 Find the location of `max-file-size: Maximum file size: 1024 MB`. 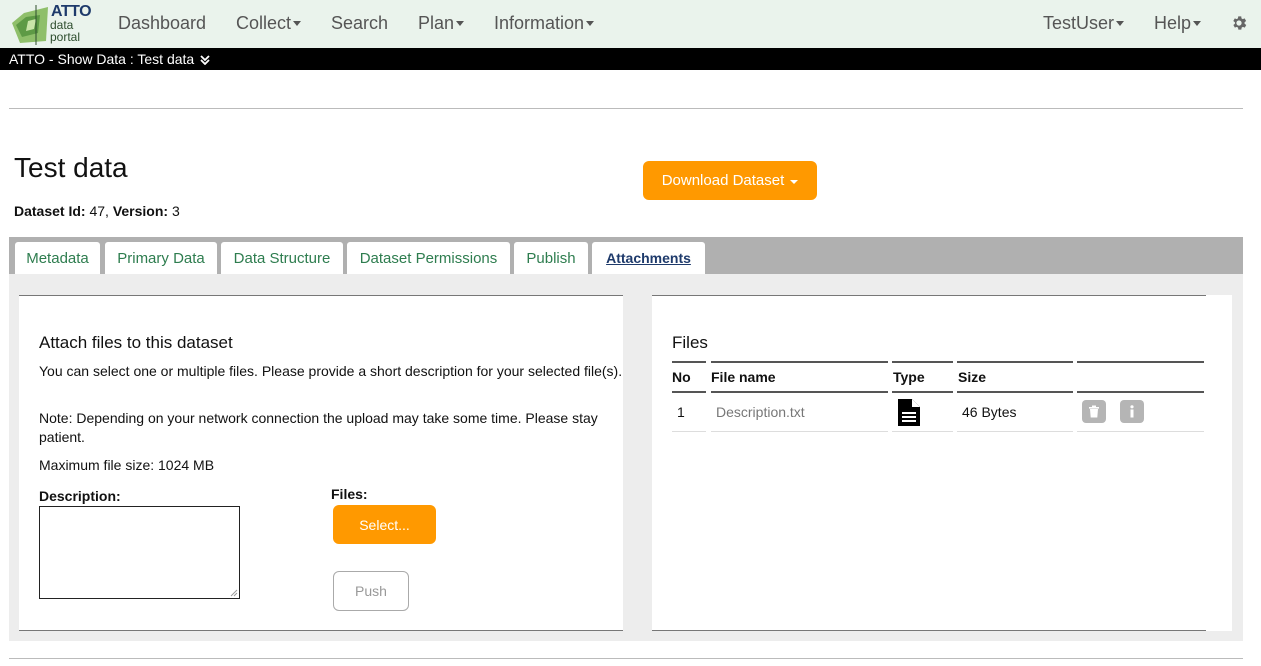

max-file-size: Maximum file size: 1024 MB is located at coordinates (127, 465).